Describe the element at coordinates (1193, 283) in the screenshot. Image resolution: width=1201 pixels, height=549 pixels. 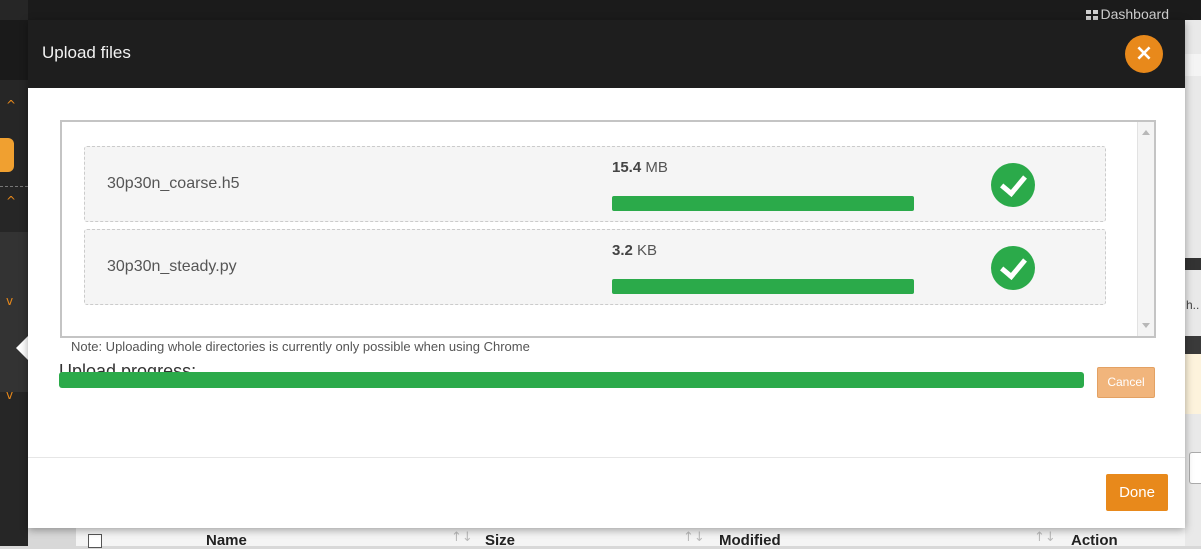
I see `background-right-panel: h..` at that location.